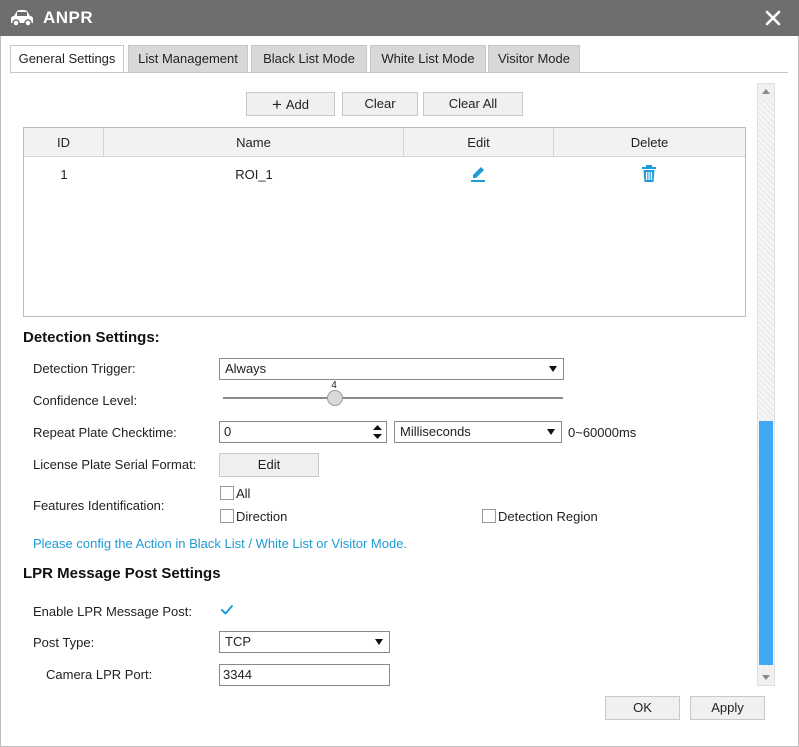 This screenshot has width=799, height=747. I want to click on enable-lpr-post-checkbox, so click(227, 610).